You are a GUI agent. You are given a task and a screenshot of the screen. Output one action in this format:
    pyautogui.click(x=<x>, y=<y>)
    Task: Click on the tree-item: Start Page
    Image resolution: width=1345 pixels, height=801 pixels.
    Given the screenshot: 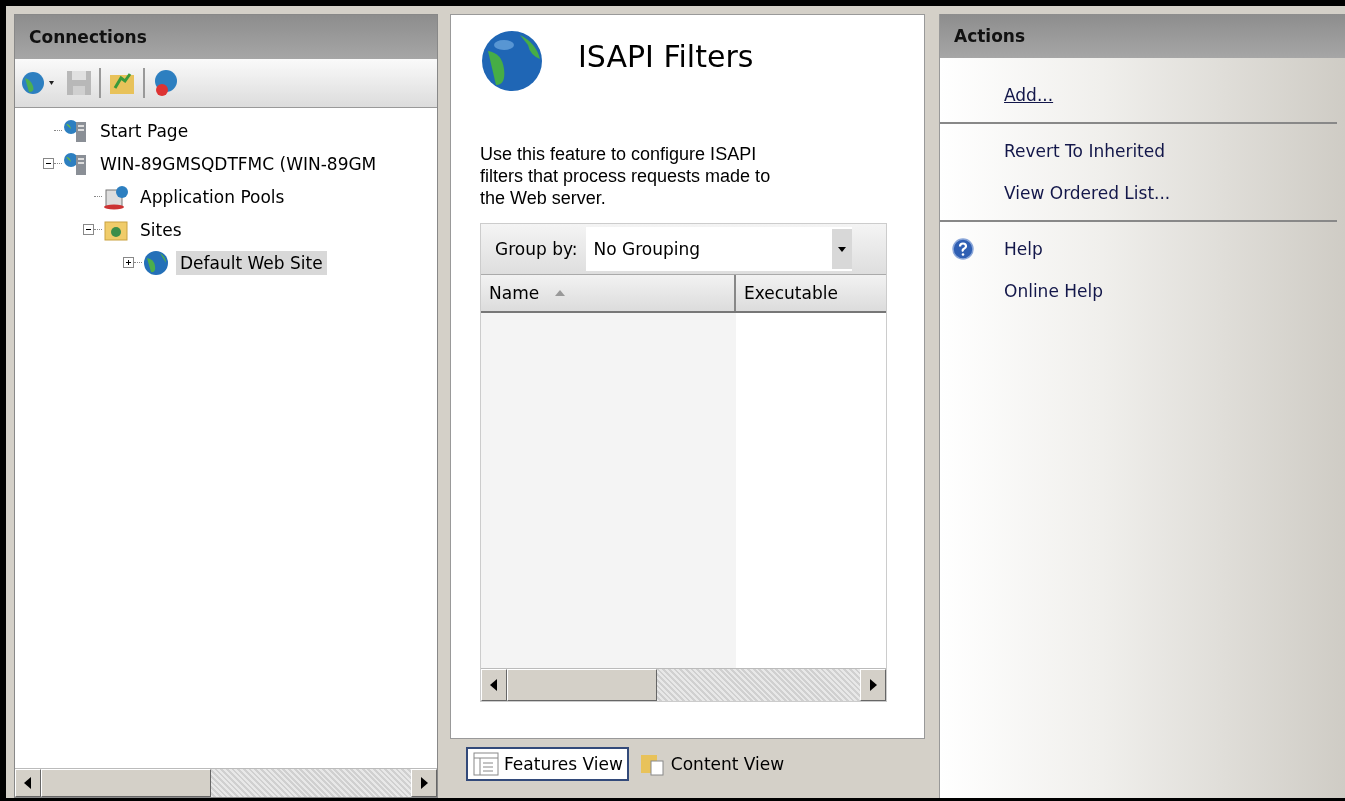 What is the action you would take?
    pyautogui.click(x=144, y=130)
    